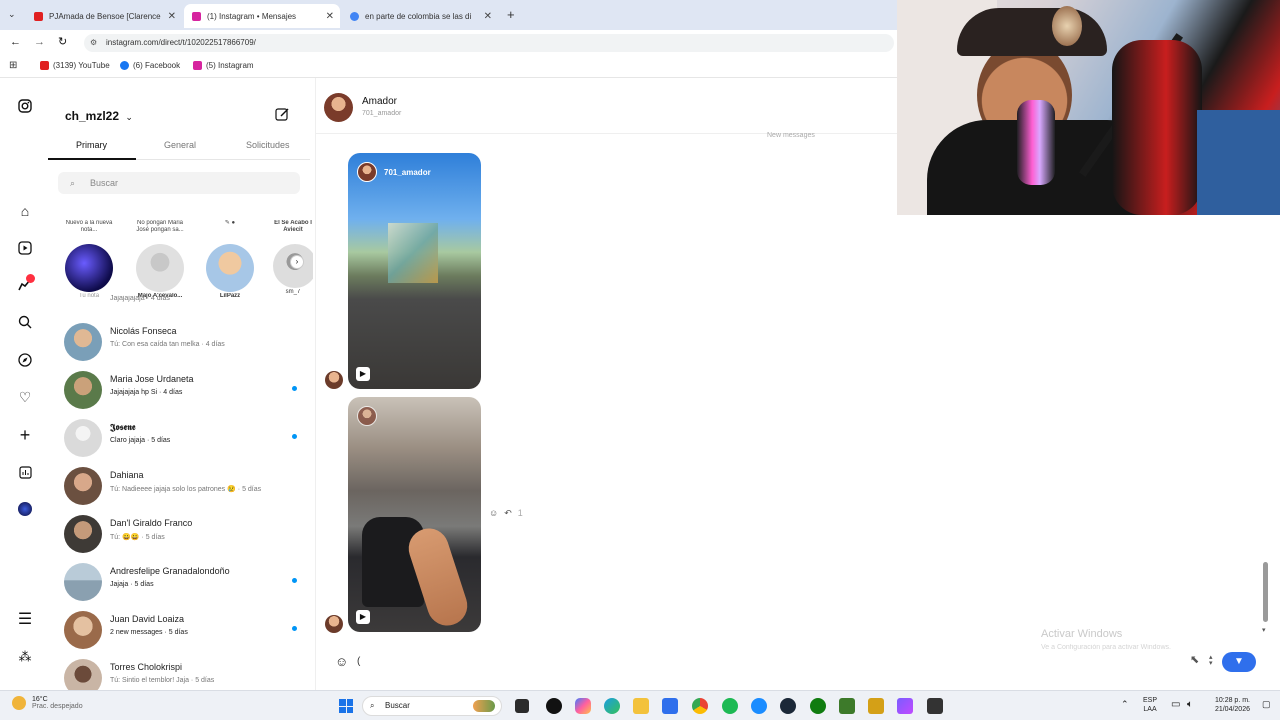  I want to click on back-icon: ←, so click(15, 42).